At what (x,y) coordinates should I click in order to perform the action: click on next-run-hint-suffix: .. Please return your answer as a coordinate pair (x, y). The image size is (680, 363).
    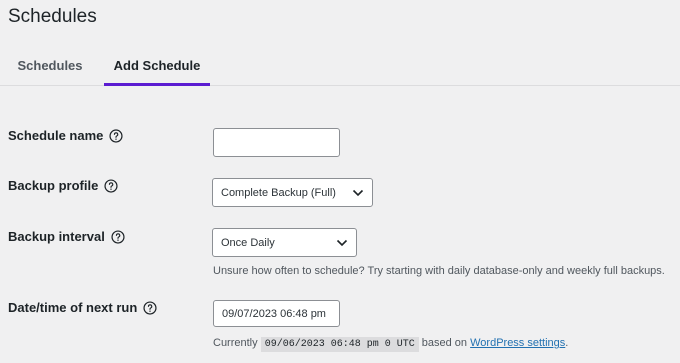
    Looking at the image, I should click on (567, 343).